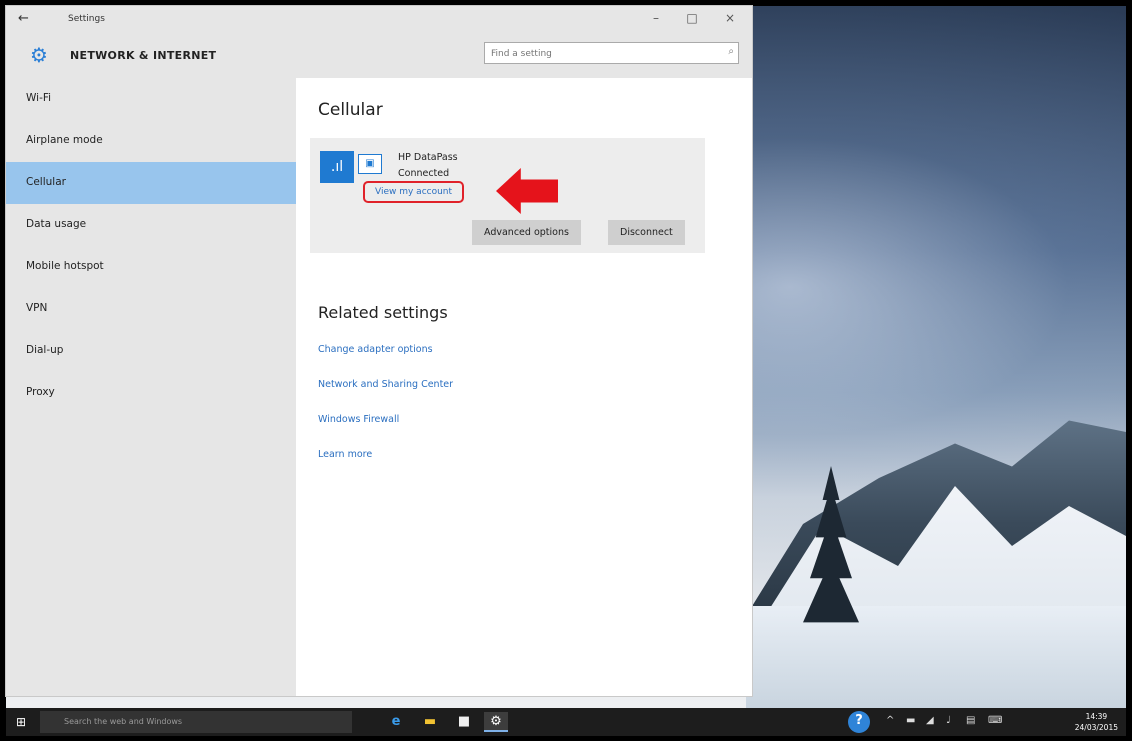 The width and height of the screenshot is (1132, 741). Describe the element at coordinates (379, 20) in the screenshot. I see `window-titlebar: ← Settings – □ ×` at that location.